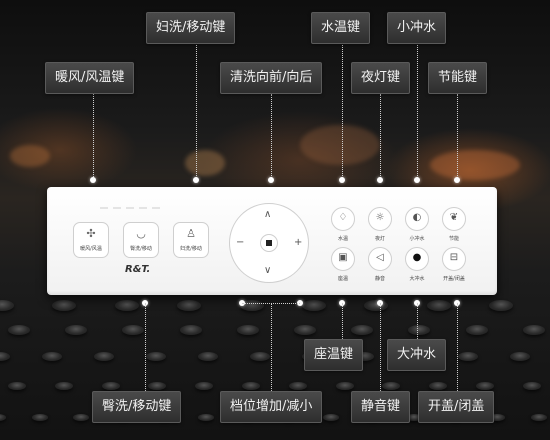  Describe the element at coordinates (380, 257) in the screenshot. I see `speaker-icon: ◁` at that location.